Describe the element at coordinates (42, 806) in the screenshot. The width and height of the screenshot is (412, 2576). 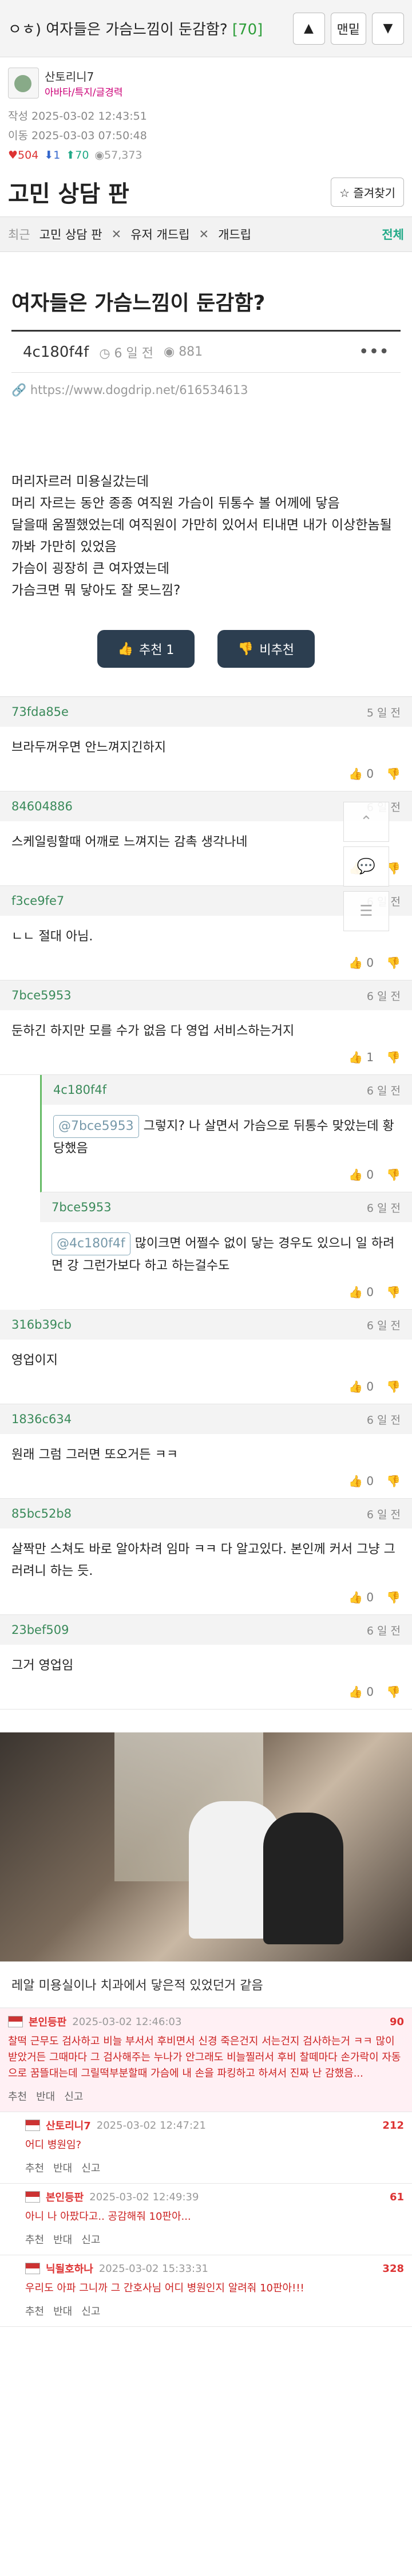
I see `comment-user: 84604886` at that location.